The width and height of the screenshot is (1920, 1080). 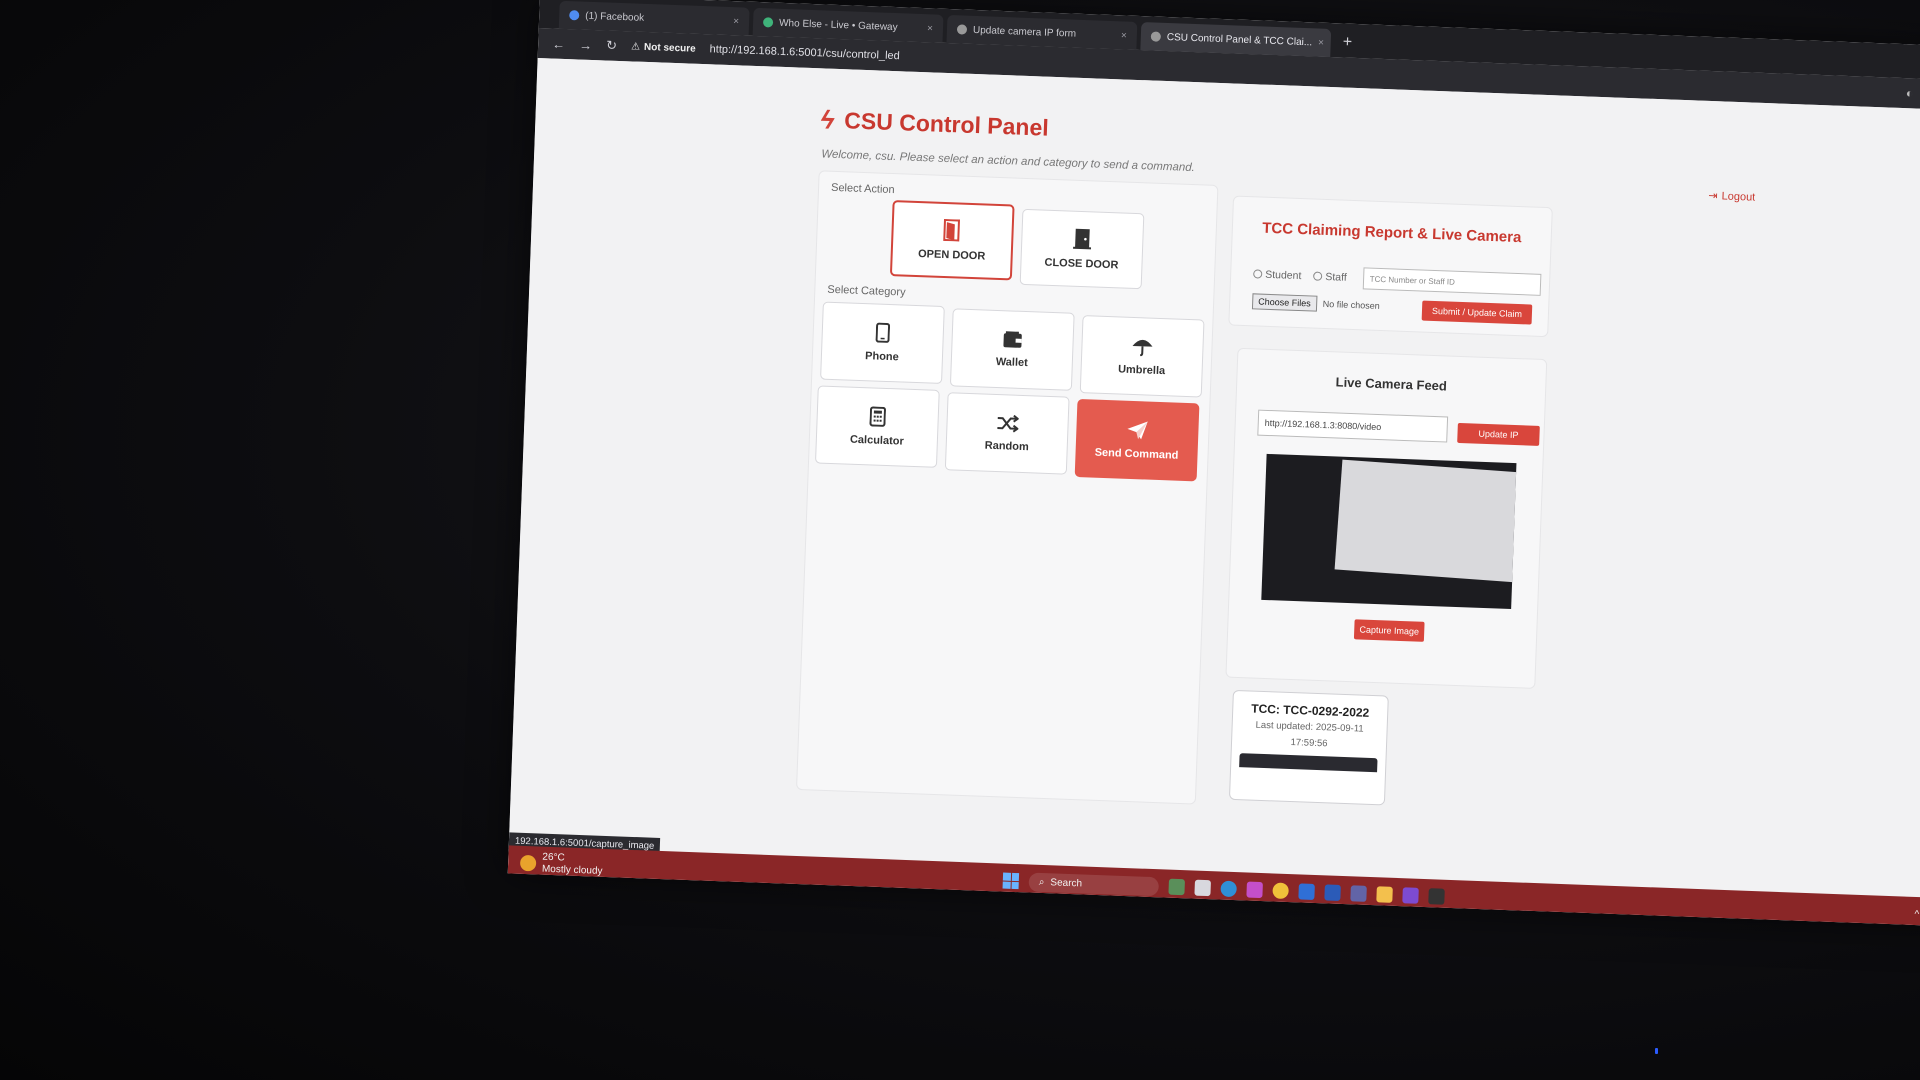 I want to click on security-label: Not secure, so click(x=669, y=48).